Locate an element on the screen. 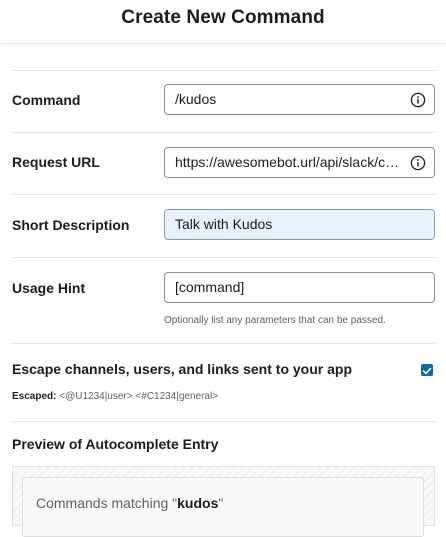 The height and width of the screenshot is (537, 446). modal-title: Create New Command is located at coordinates (223, 17).